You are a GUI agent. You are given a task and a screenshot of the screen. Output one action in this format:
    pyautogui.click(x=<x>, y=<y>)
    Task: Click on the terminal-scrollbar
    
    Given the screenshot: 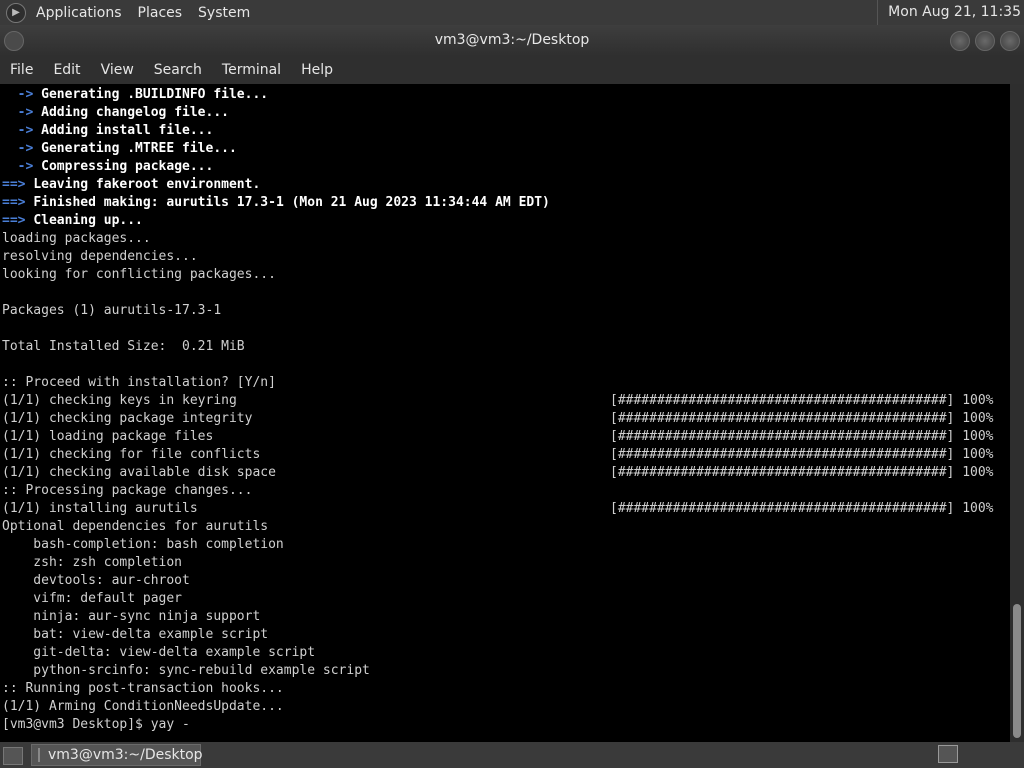 What is the action you would take?
    pyautogui.click(x=1017, y=413)
    